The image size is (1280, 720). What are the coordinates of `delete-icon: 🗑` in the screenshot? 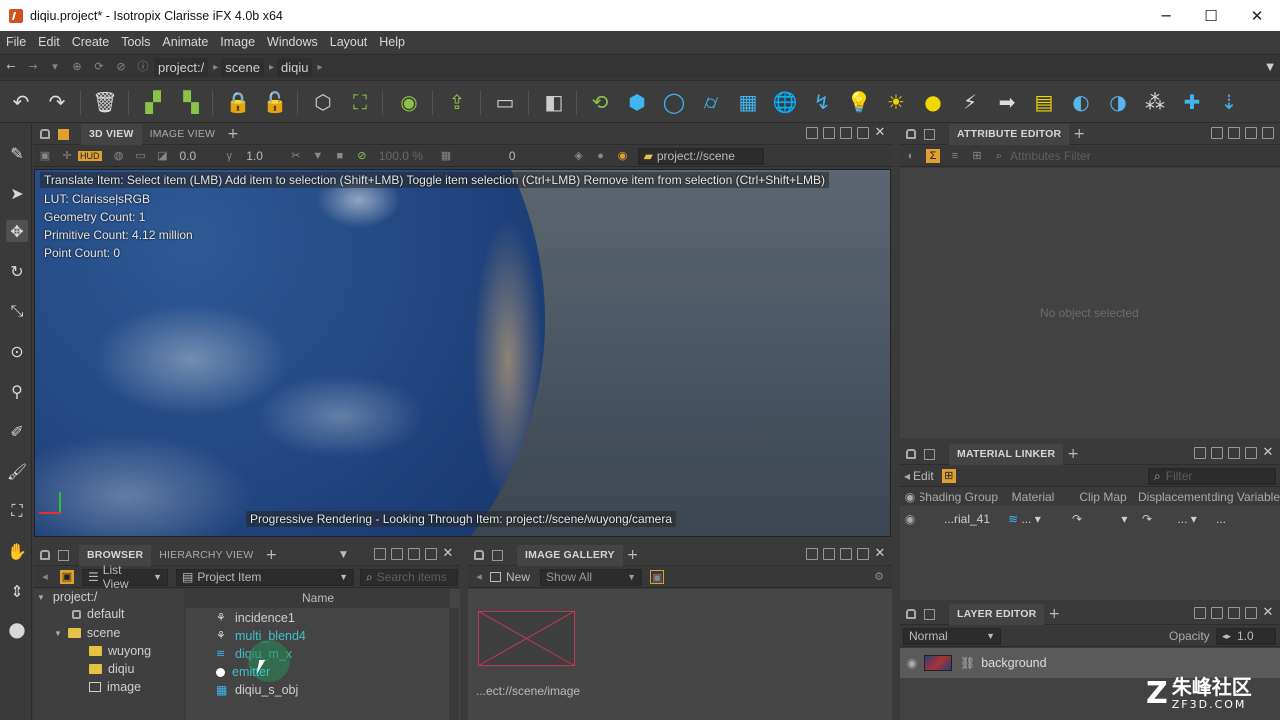 It's located at (105, 102).